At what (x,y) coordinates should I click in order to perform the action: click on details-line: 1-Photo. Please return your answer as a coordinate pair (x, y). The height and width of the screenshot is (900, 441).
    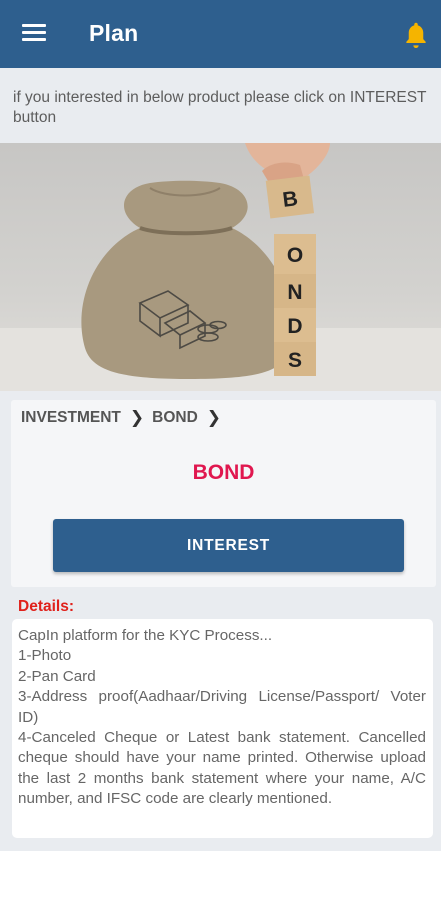
    Looking at the image, I should click on (45, 656).